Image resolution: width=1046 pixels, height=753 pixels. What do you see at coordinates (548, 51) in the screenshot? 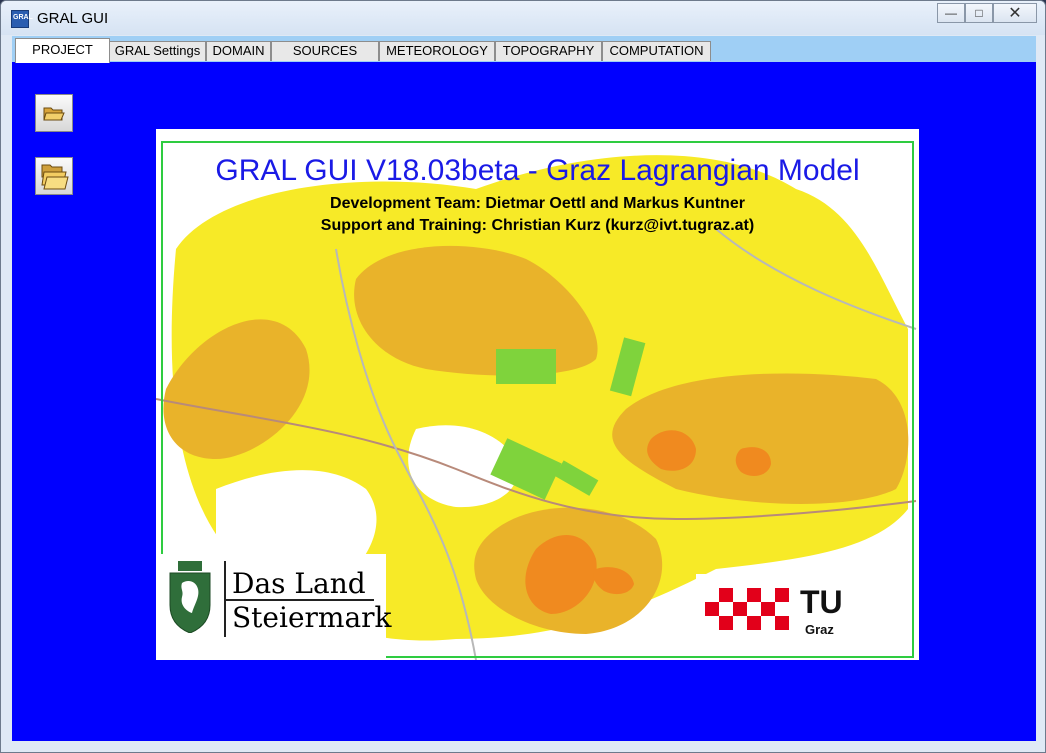
I see `tab-topography: TOPOGRAPHY` at bounding box center [548, 51].